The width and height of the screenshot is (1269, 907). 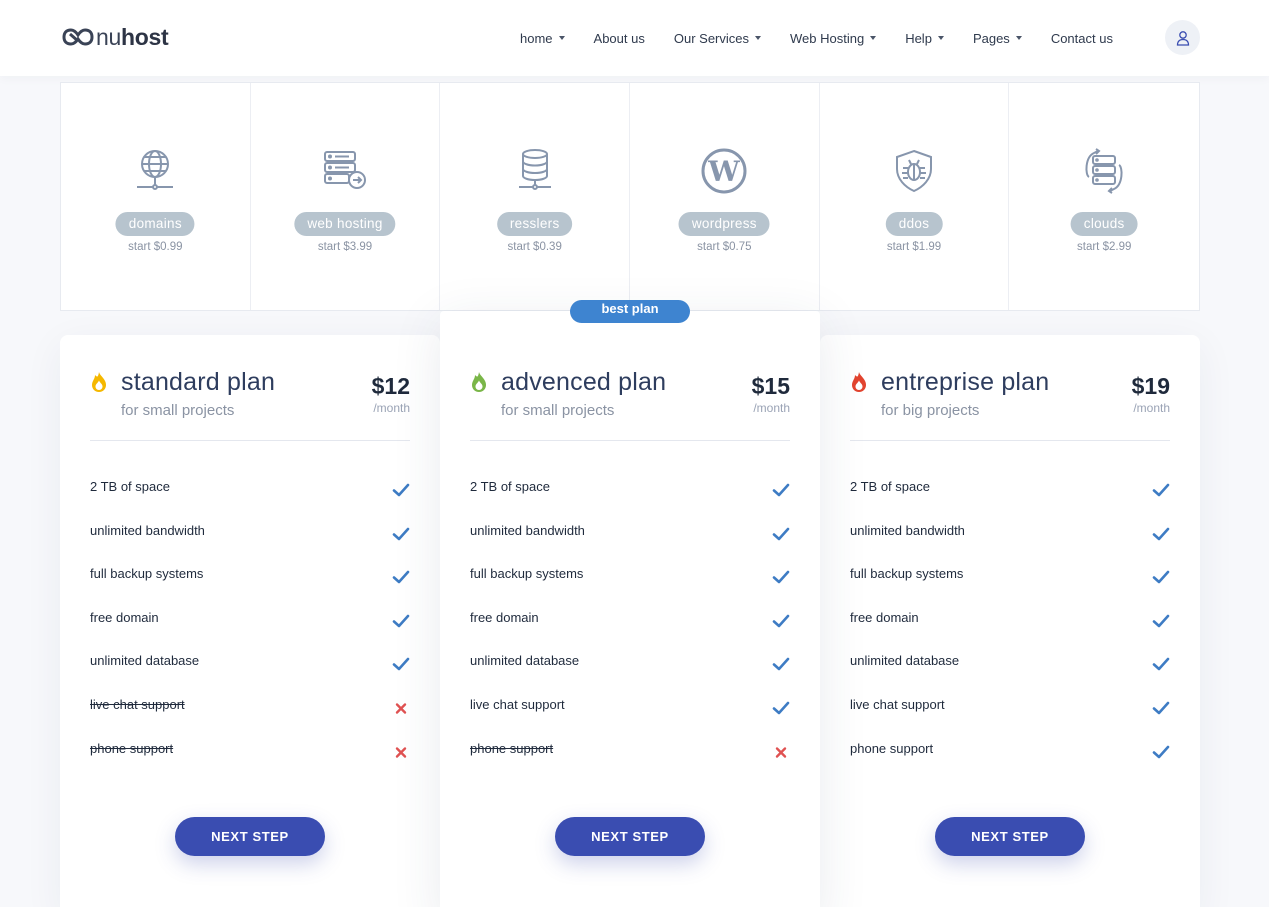 I want to click on feature-item: full backup systems, so click(x=1010, y=587).